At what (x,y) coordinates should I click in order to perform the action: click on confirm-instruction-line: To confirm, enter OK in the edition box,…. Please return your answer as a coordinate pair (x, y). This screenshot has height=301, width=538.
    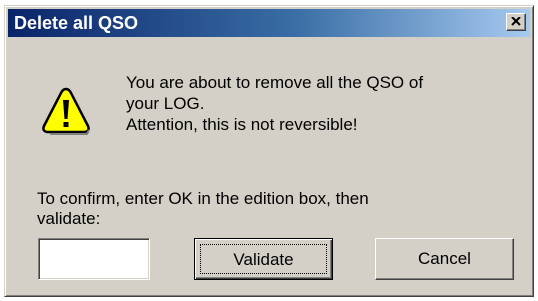
    Looking at the image, I should click on (203, 198).